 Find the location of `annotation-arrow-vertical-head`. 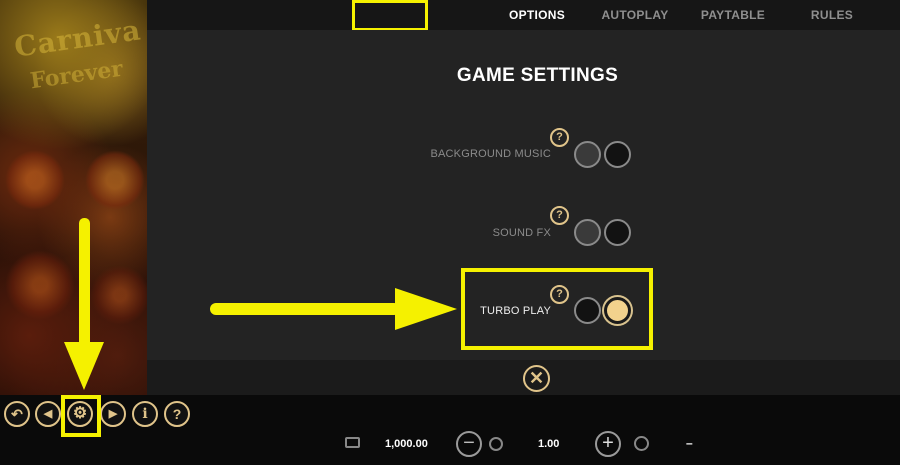

annotation-arrow-vertical-head is located at coordinates (84, 366).